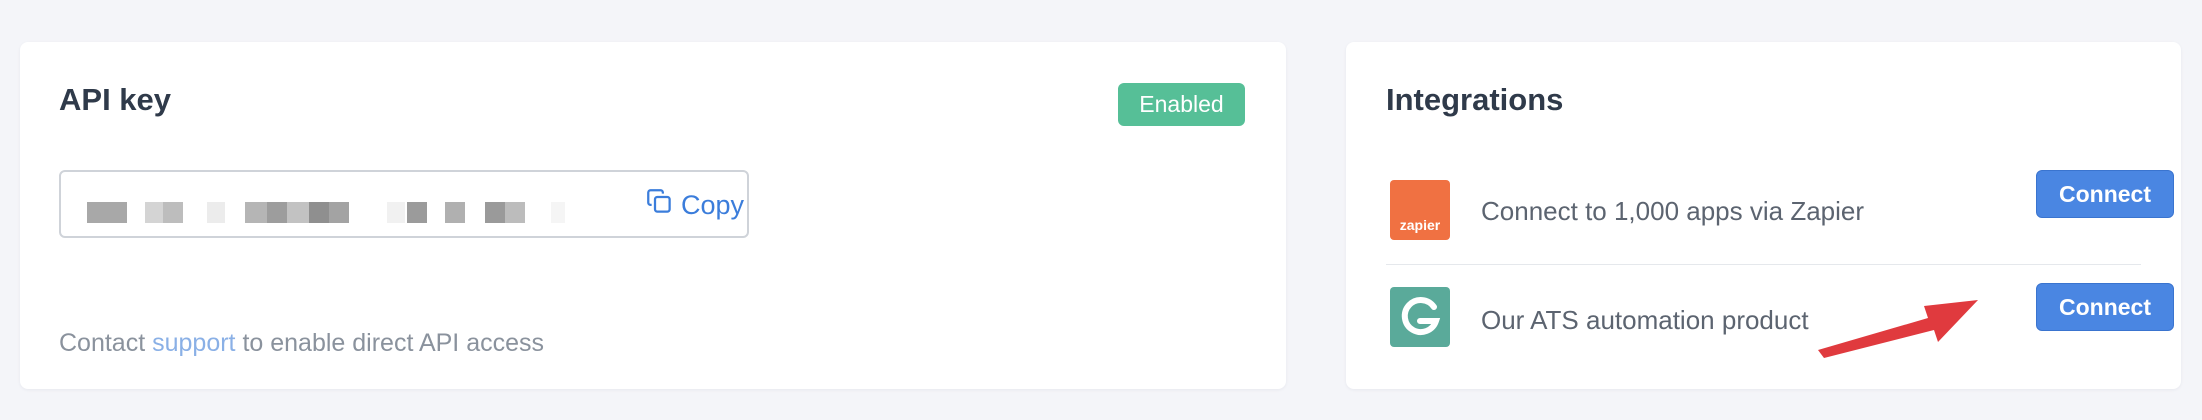 The image size is (2202, 420). Describe the element at coordinates (1898, 329) in the screenshot. I see `red-arrow-icon` at that location.